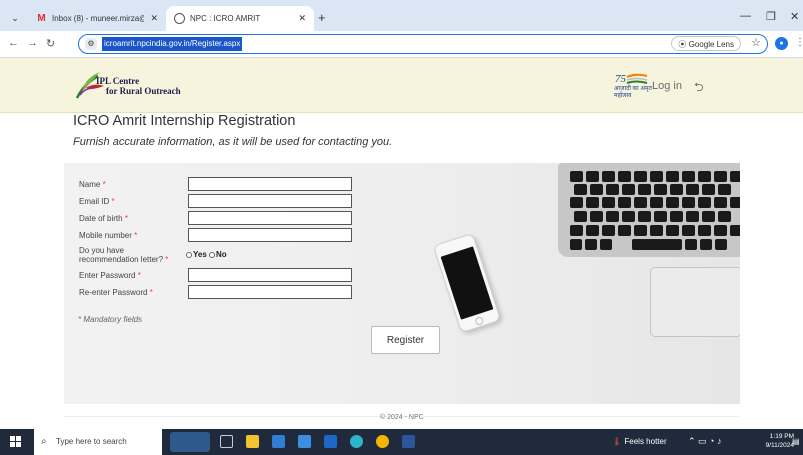  Describe the element at coordinates (621, 79) in the screenshot. I see `svg-text: 75` at that location.